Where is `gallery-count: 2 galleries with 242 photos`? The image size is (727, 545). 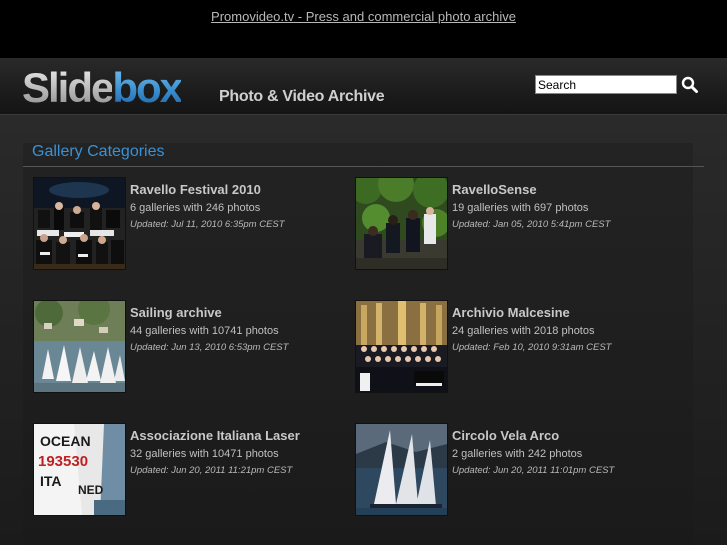 gallery-count: 2 galleries with 242 photos is located at coordinates (517, 454).